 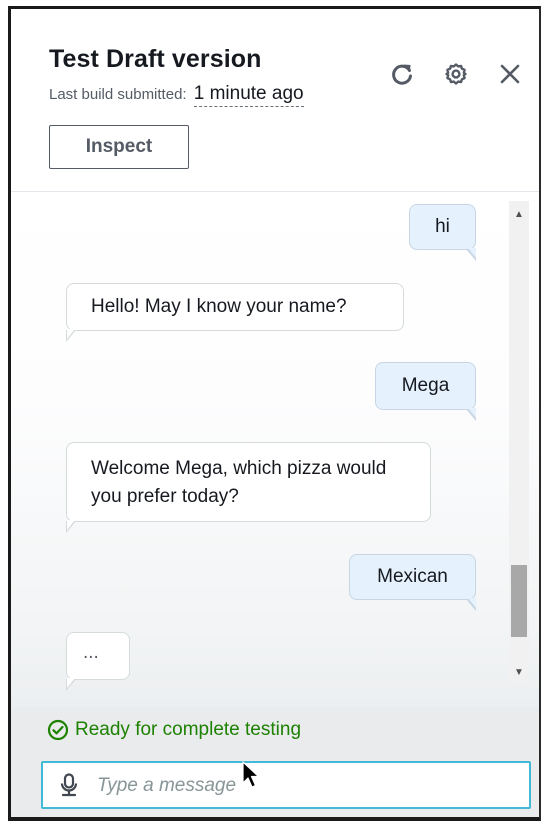 I want to click on close-icon, so click(x=510, y=74).